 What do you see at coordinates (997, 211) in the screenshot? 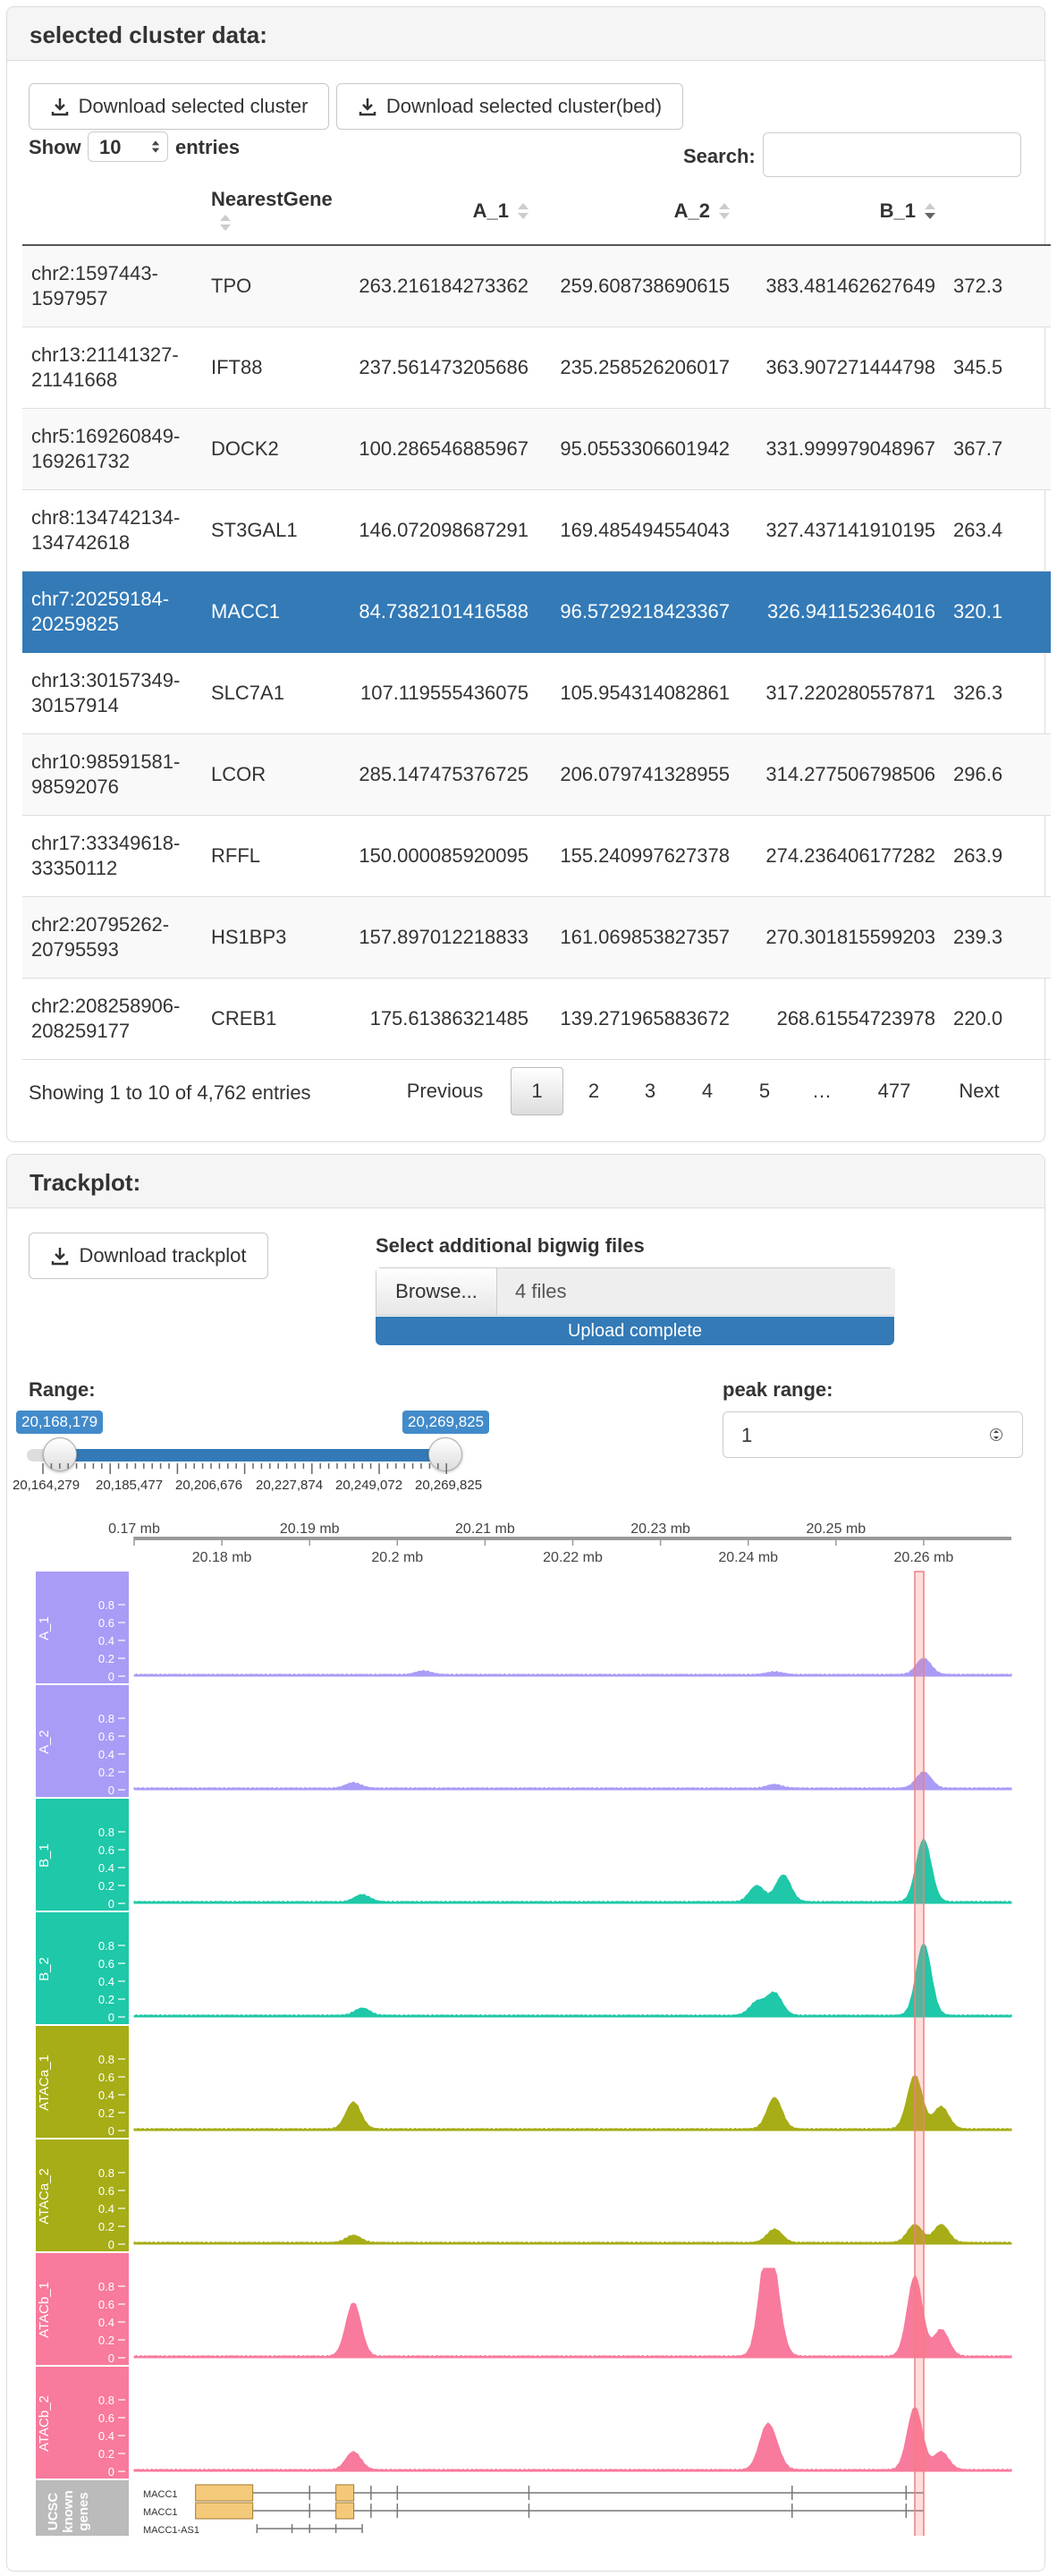
I see `column-header-extra` at bounding box center [997, 211].